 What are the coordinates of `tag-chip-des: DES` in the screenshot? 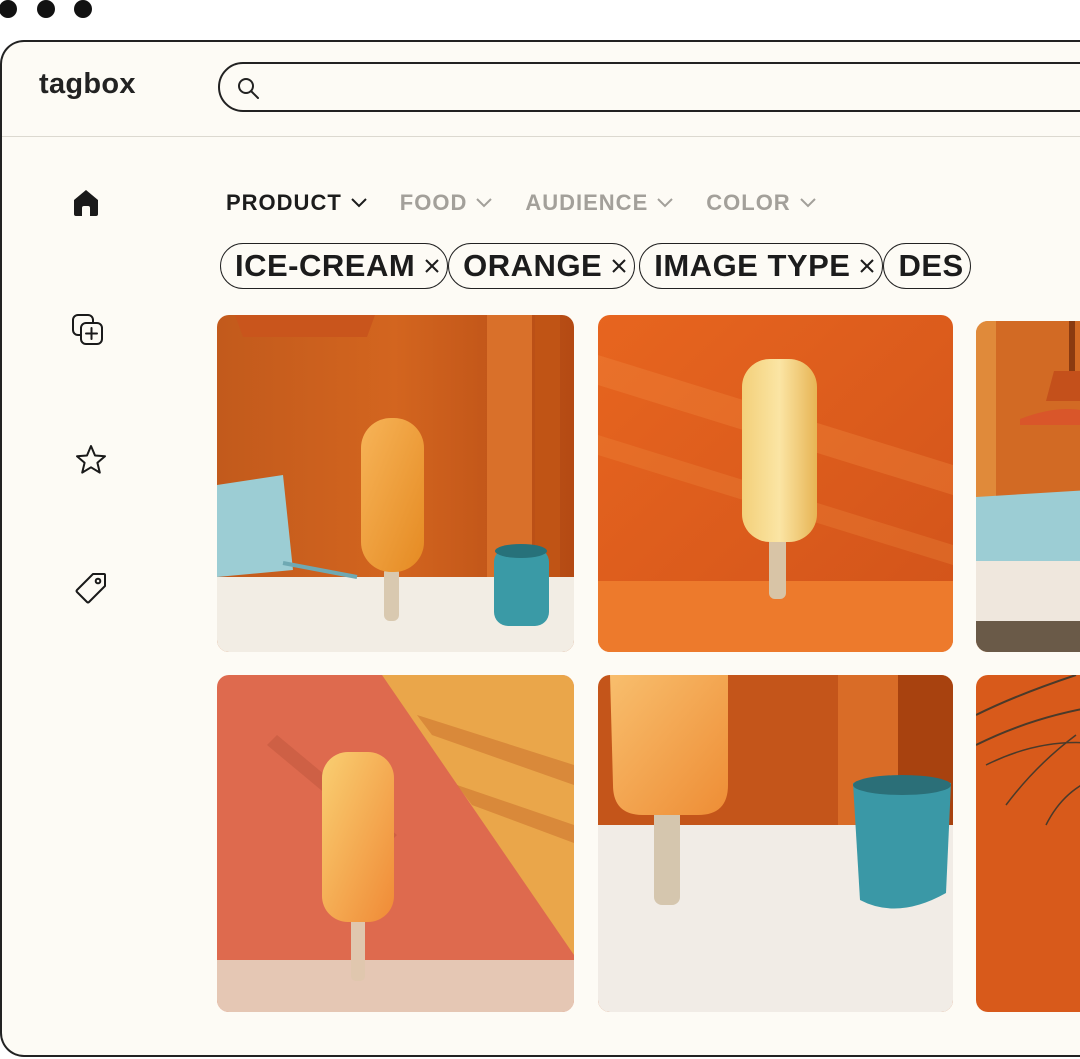 It's located at (927, 266).